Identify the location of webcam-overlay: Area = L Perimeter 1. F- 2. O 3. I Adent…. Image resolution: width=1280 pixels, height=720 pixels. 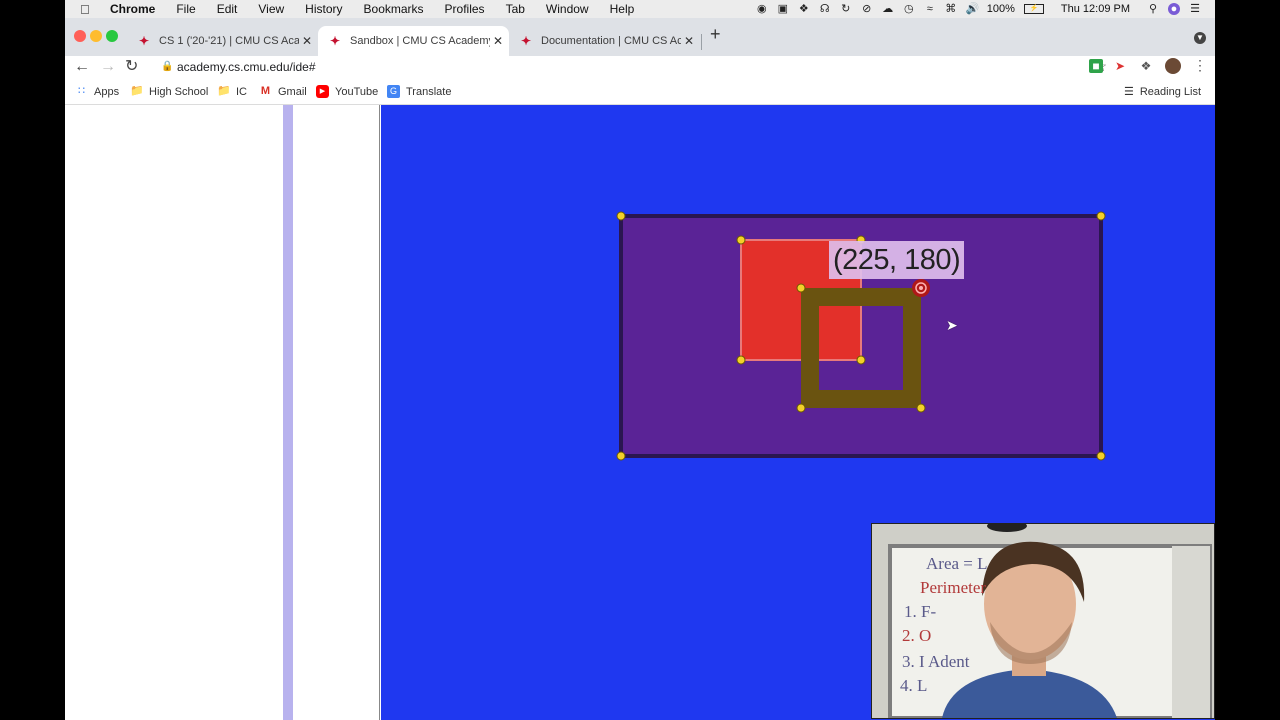
(1043, 621).